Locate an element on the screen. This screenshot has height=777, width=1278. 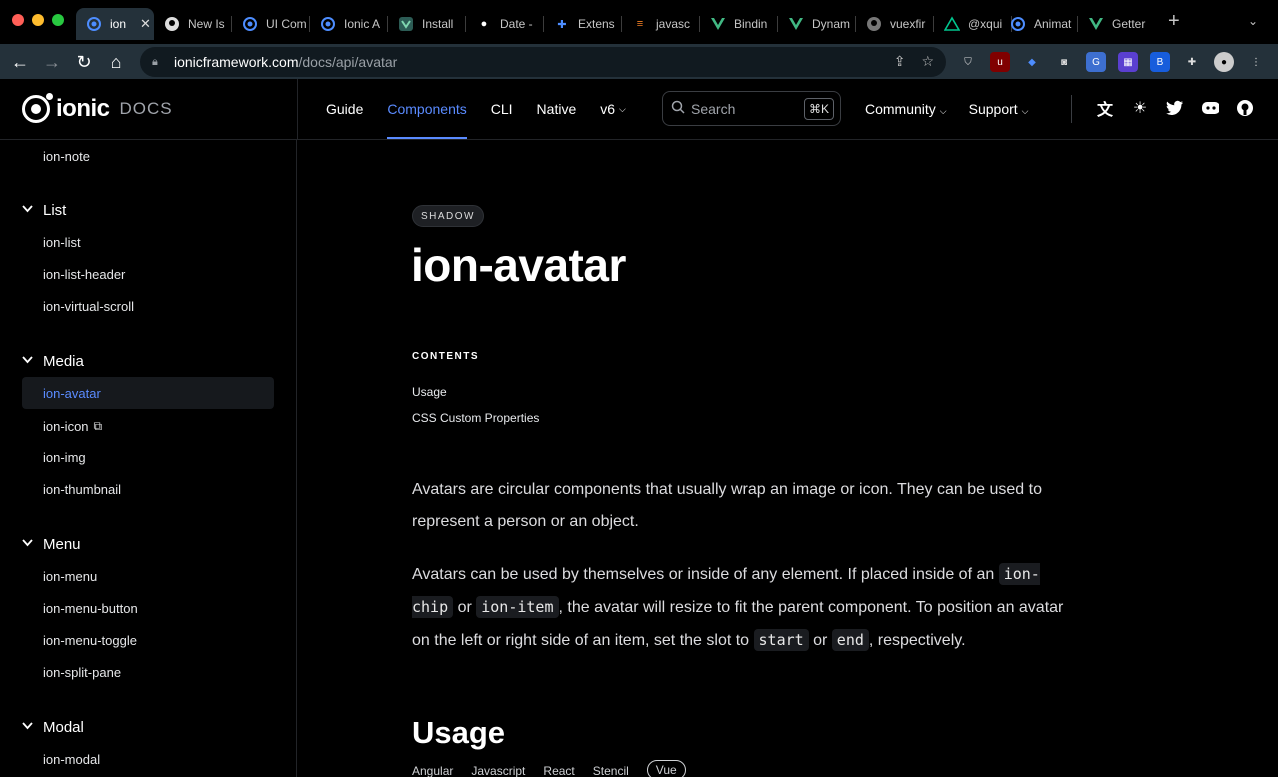
browser-tab: UI Com is located at coordinates (271, 24).